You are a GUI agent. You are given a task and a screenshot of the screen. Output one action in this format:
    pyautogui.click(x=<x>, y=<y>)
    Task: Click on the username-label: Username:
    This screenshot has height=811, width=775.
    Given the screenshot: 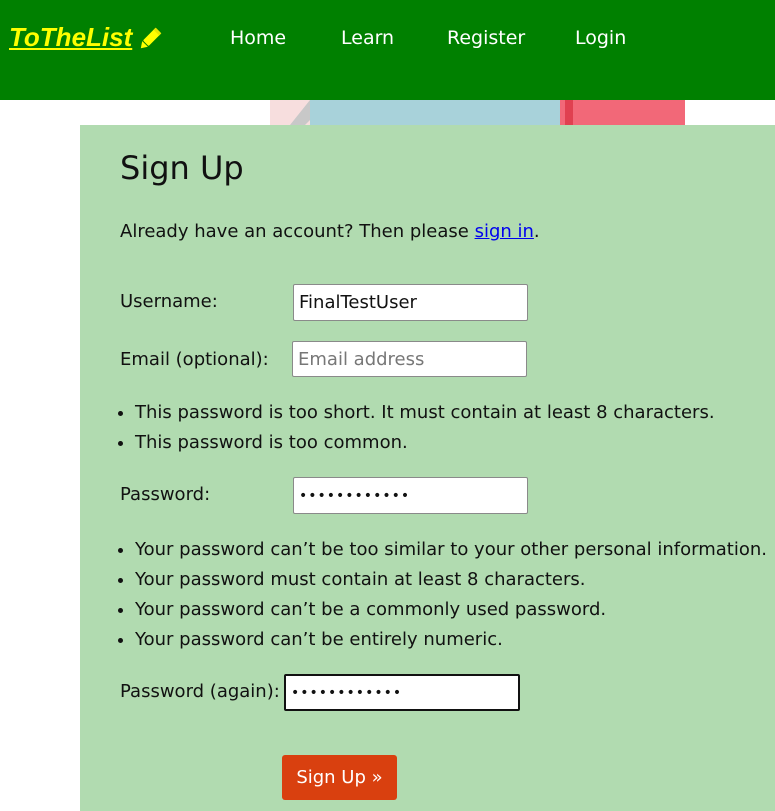 What is the action you would take?
    pyautogui.click(x=169, y=301)
    